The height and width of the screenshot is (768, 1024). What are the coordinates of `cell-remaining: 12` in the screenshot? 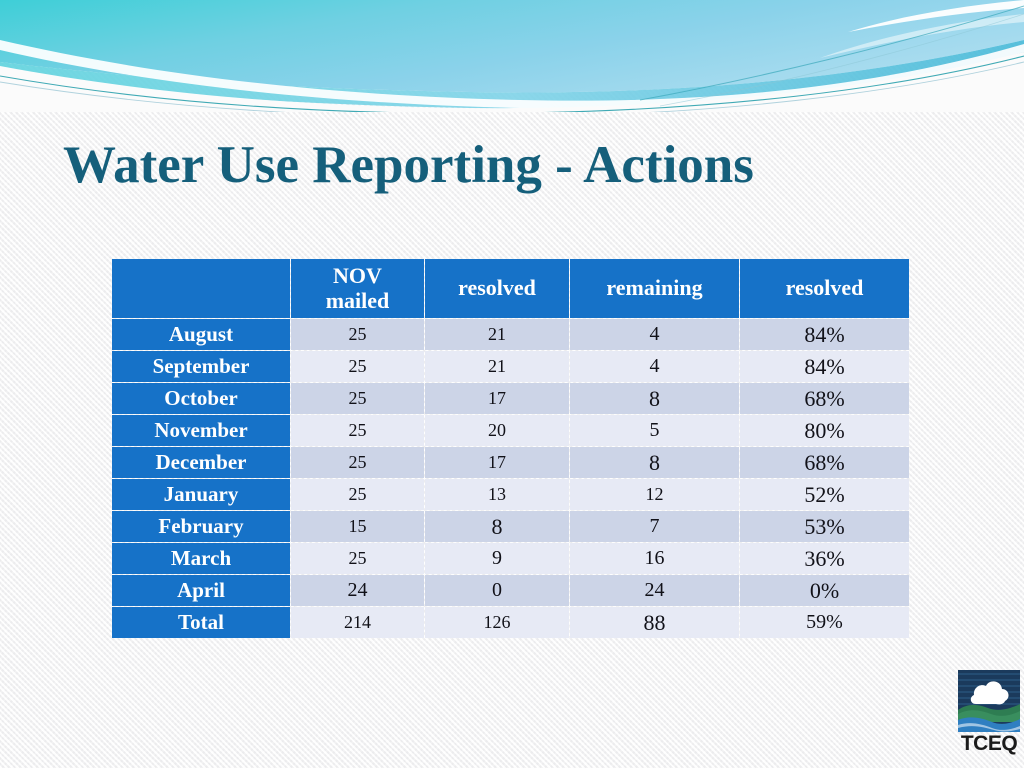 It's located at (654, 494).